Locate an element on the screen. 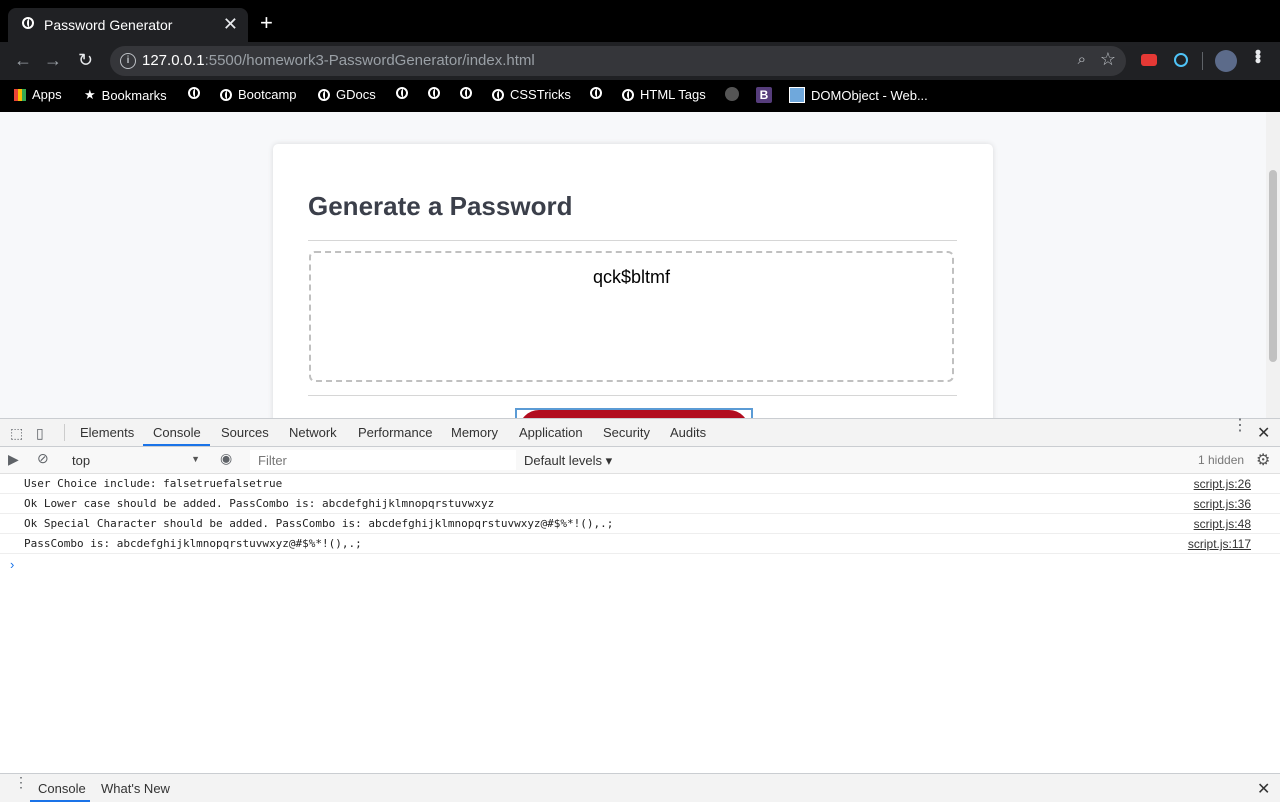 This screenshot has width=1280, height=802. bookmark-apps: Apps is located at coordinates (38, 94).